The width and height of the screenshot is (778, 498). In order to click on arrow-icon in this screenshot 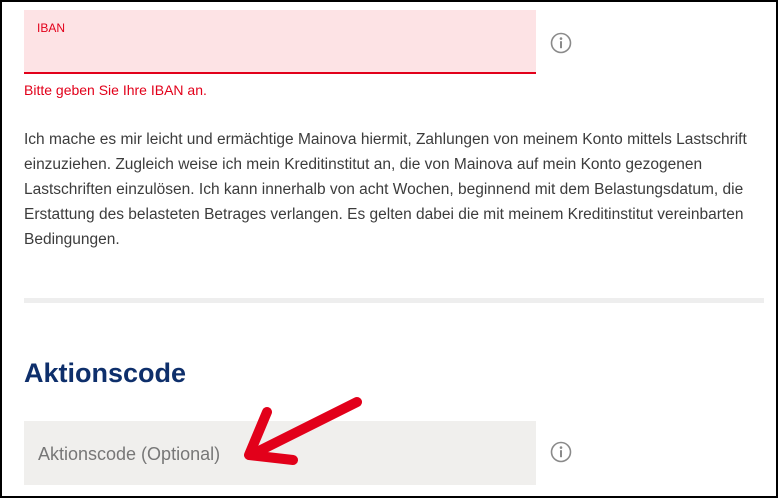, I will do `click(303, 431)`.